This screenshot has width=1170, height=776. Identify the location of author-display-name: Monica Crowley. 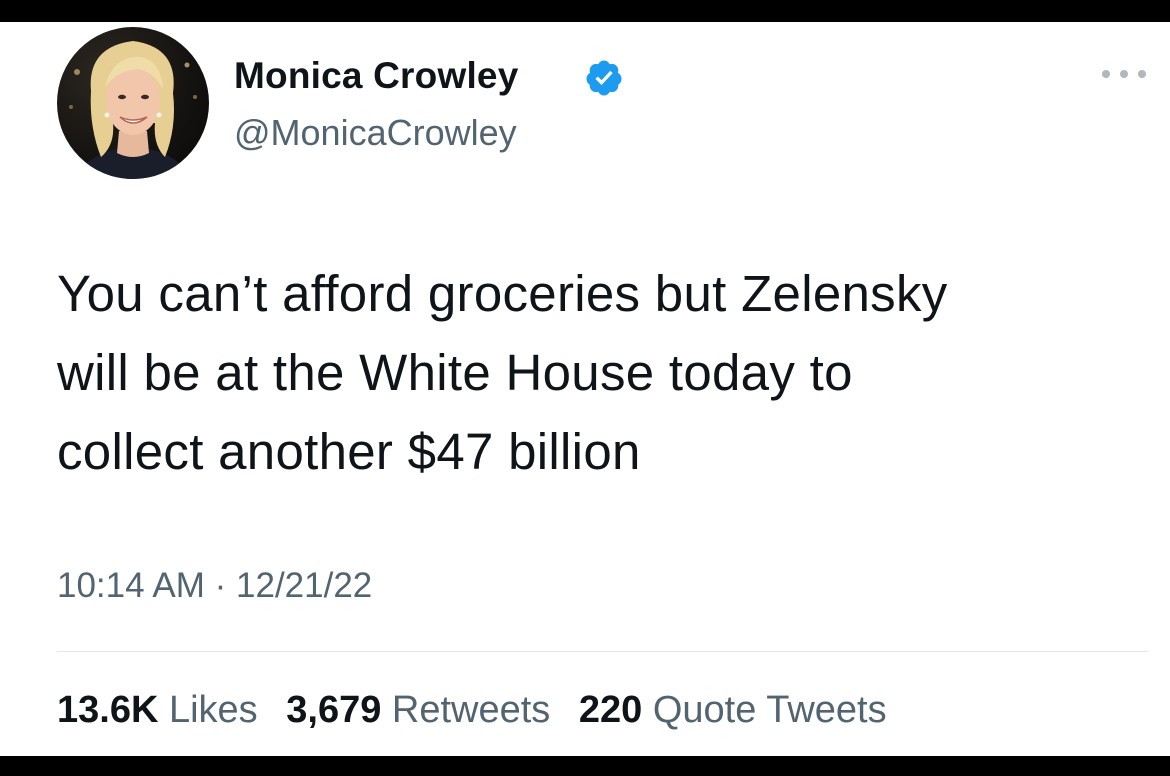
(376, 76).